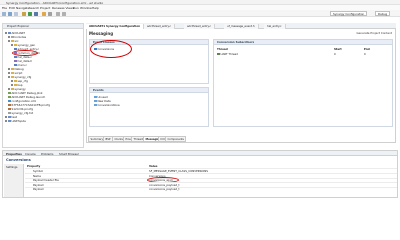  Describe the element at coordinates (218, 54) in the screenshot. I see `thread-icon` at that location.